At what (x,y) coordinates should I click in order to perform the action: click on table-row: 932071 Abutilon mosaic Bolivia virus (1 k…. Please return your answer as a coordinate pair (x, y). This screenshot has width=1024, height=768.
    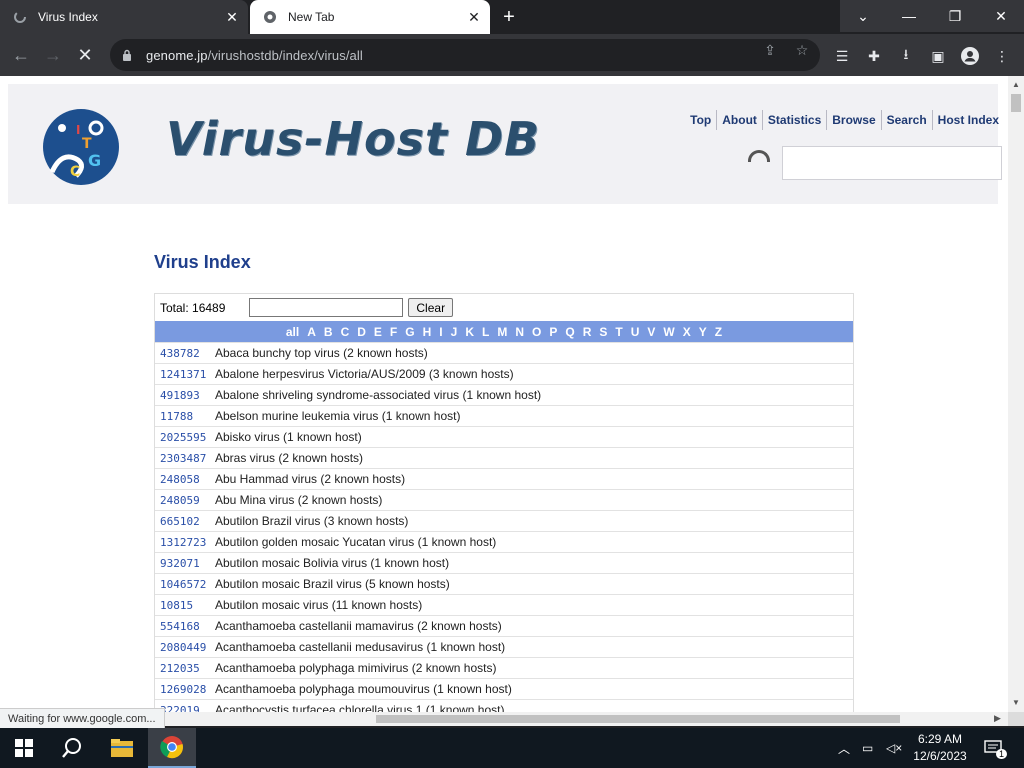
    Looking at the image, I should click on (504, 562).